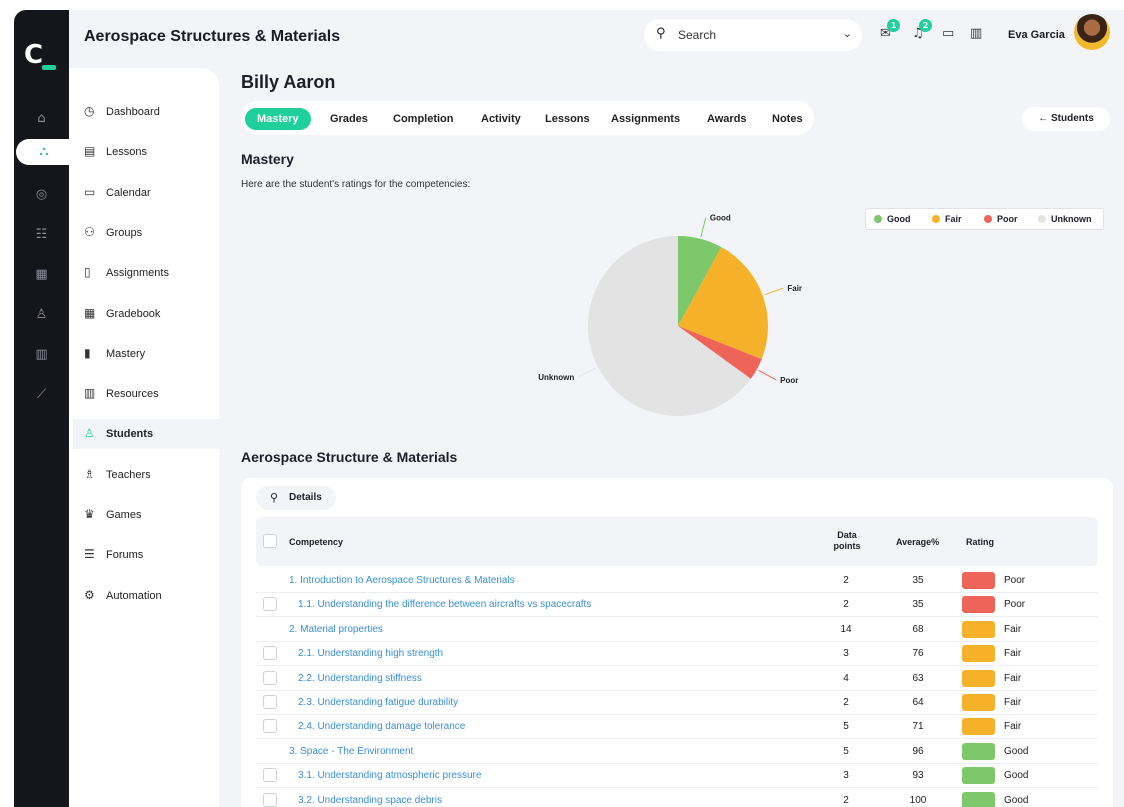 The image size is (1124, 807). I want to click on rating-label: Poor, so click(1015, 605).